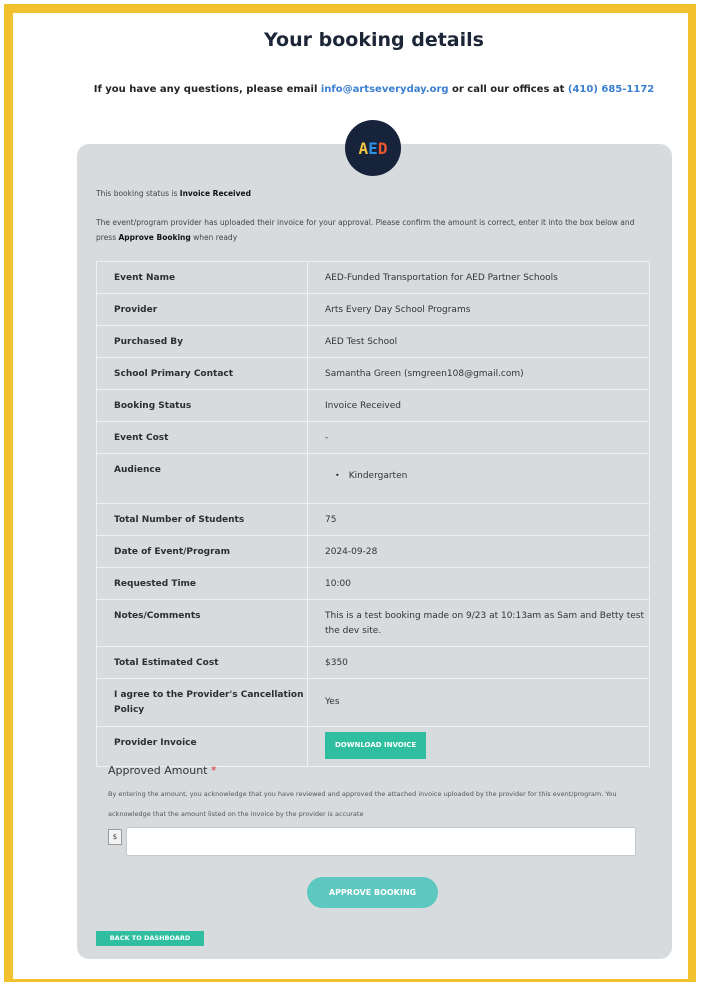 This screenshot has height=988, width=708. I want to click on required-marker: *, so click(213, 770).